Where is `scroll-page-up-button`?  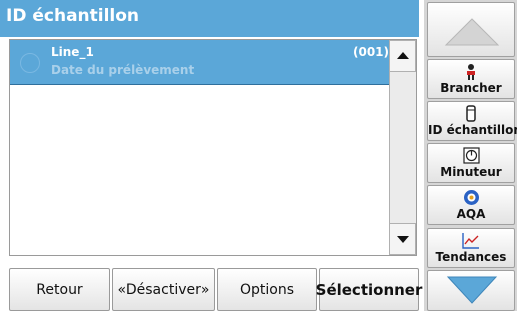 scroll-page-up-button is located at coordinates (471, 29).